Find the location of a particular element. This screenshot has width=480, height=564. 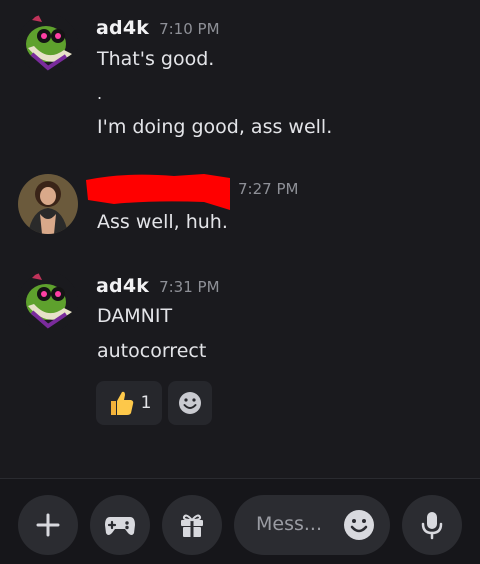

profile-photo-icon is located at coordinates (48, 204).